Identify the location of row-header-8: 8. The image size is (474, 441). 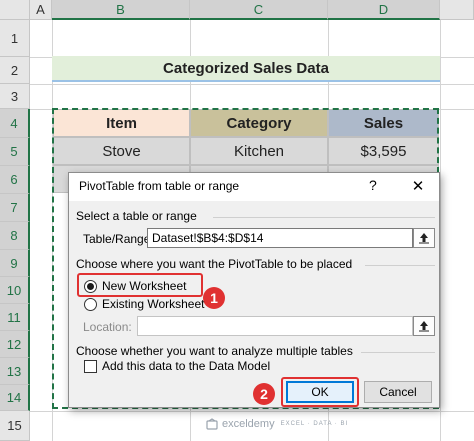
(15, 236).